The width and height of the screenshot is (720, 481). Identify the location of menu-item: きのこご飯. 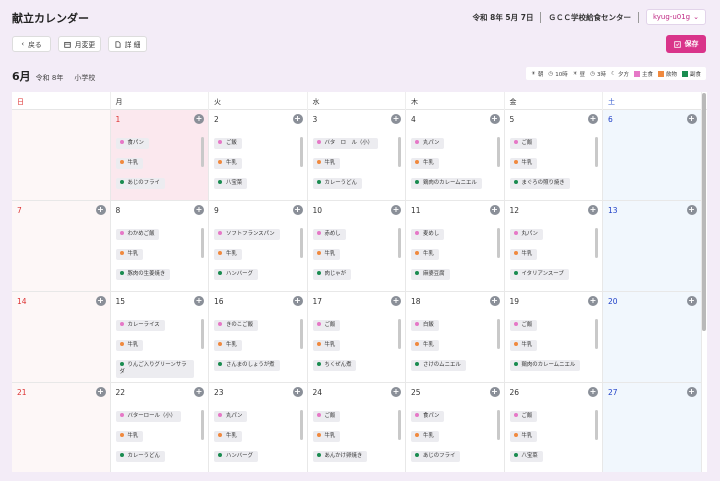
(236, 326).